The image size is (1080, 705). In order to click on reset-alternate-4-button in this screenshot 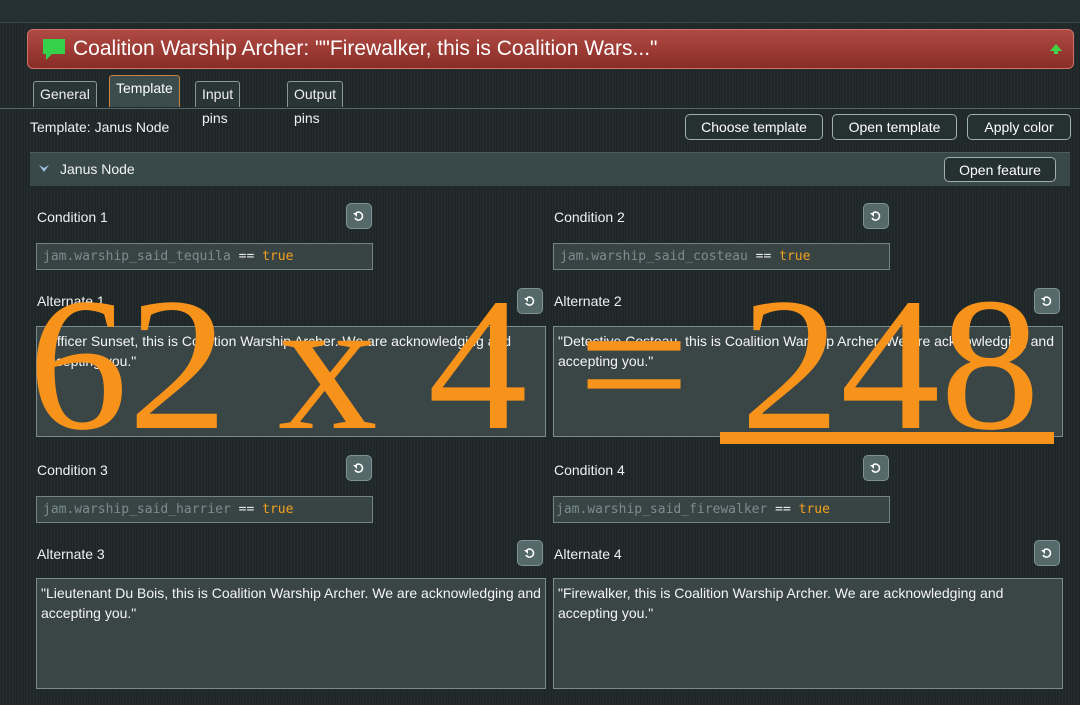, I will do `click(1047, 553)`.